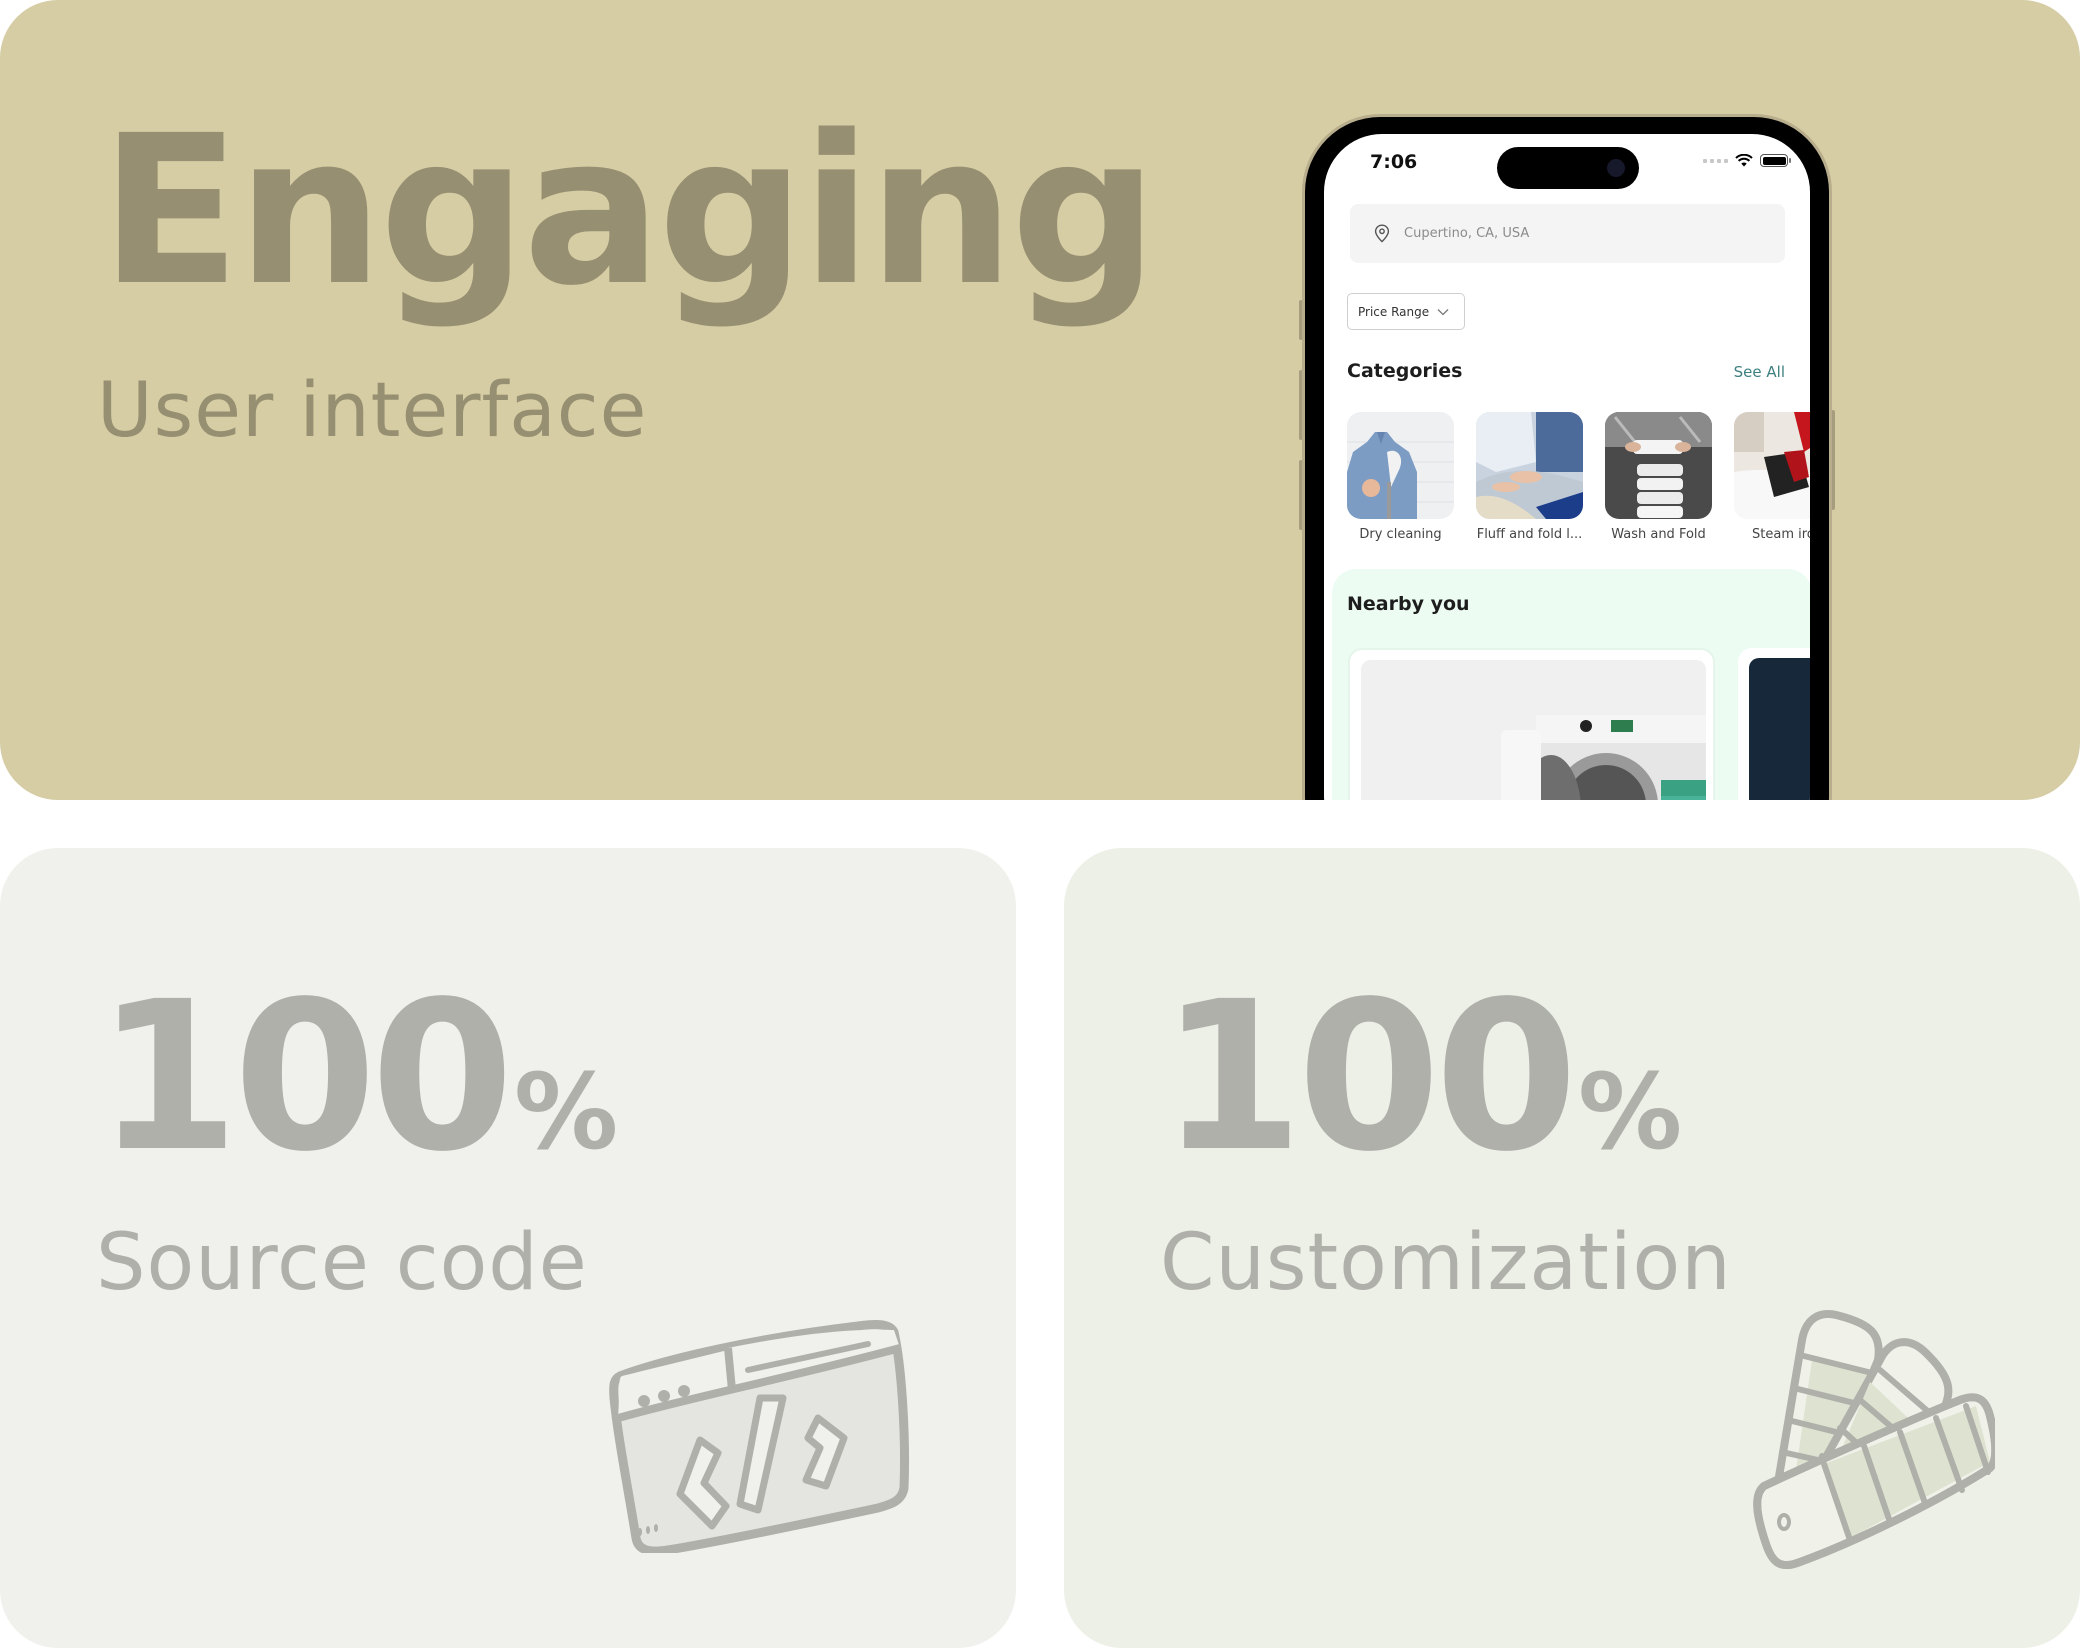  What do you see at coordinates (1467, 233) in the screenshot?
I see `search-placeholder: Cupertino, CA, USA` at bounding box center [1467, 233].